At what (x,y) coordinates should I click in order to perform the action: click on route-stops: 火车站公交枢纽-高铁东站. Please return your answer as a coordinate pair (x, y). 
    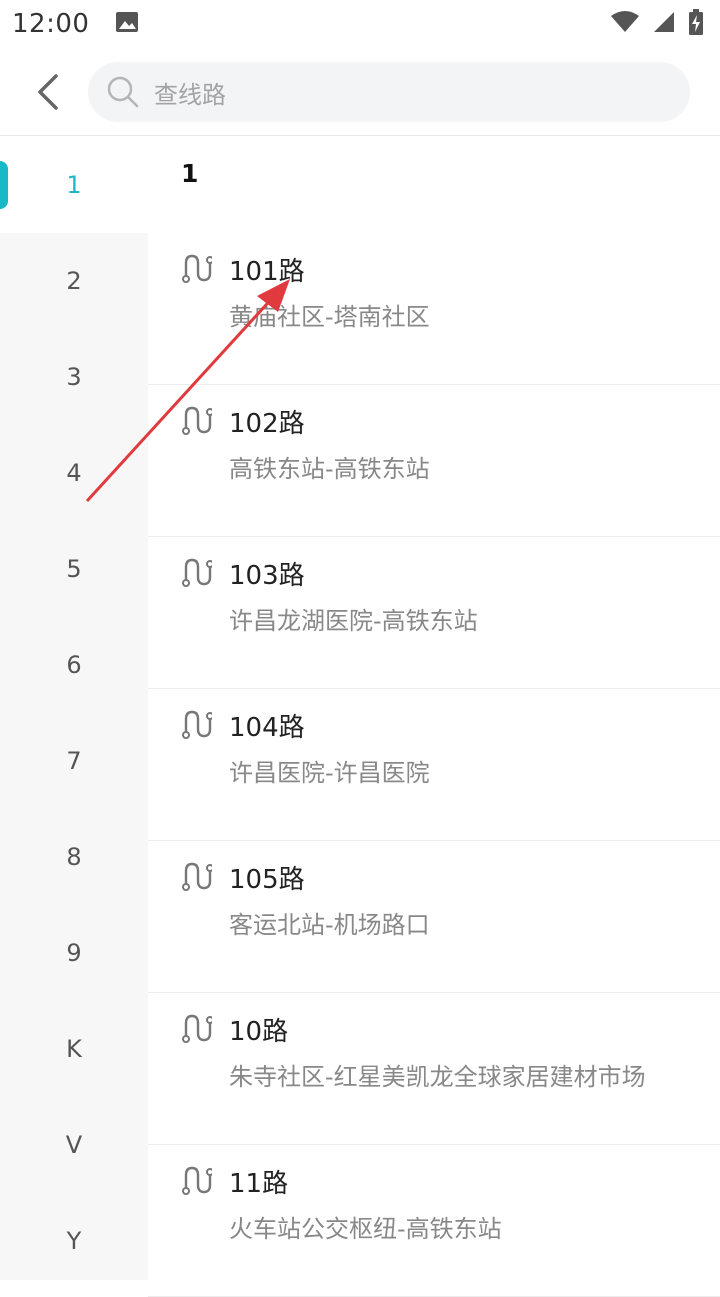
    Looking at the image, I should click on (365, 1229).